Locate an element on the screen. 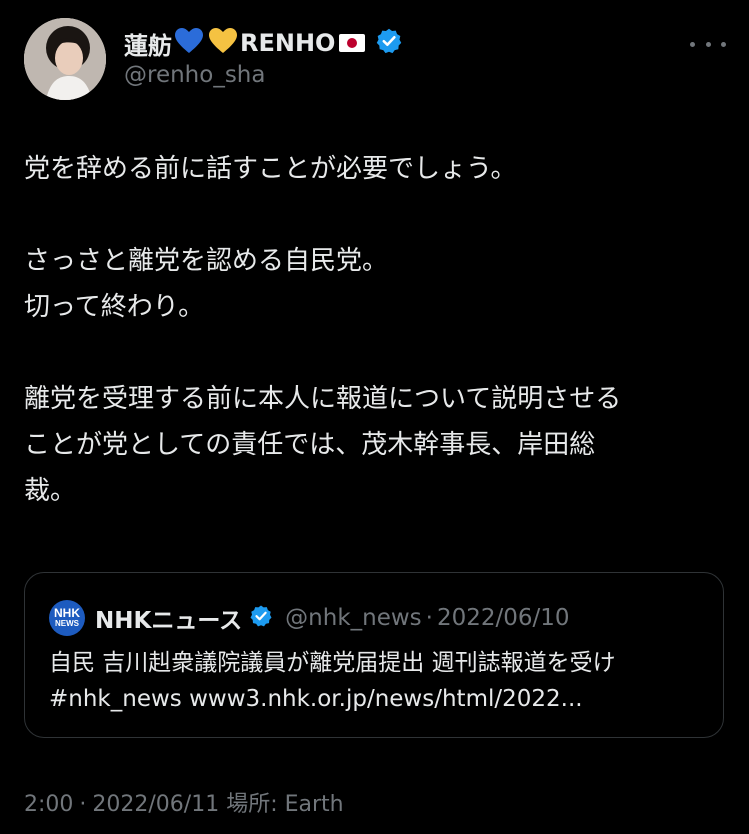  quoted-text-line: 自民 吉川赳衆議院議員が離党届提出 週刊誌報道を受け is located at coordinates (332, 663).